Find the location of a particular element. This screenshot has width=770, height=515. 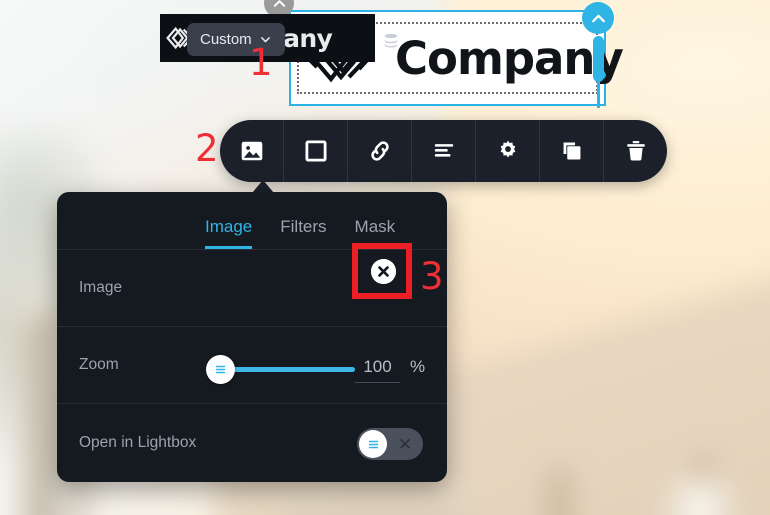

slider-handle-icon is located at coordinates (220, 369).